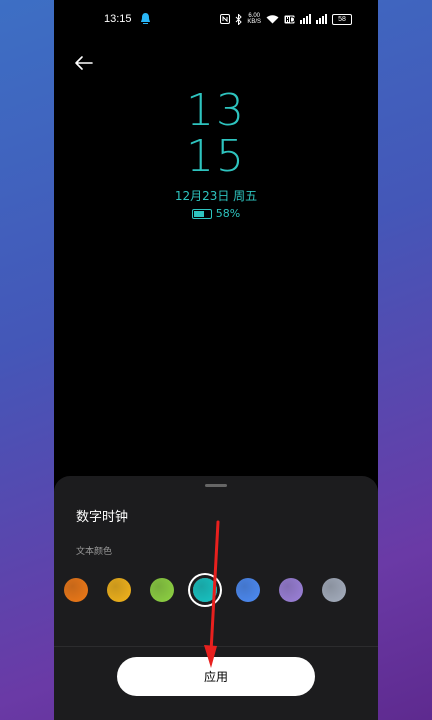 The image size is (432, 720). What do you see at coordinates (228, 213) in the screenshot?
I see `clock-battery-percent: 58%` at bounding box center [228, 213].